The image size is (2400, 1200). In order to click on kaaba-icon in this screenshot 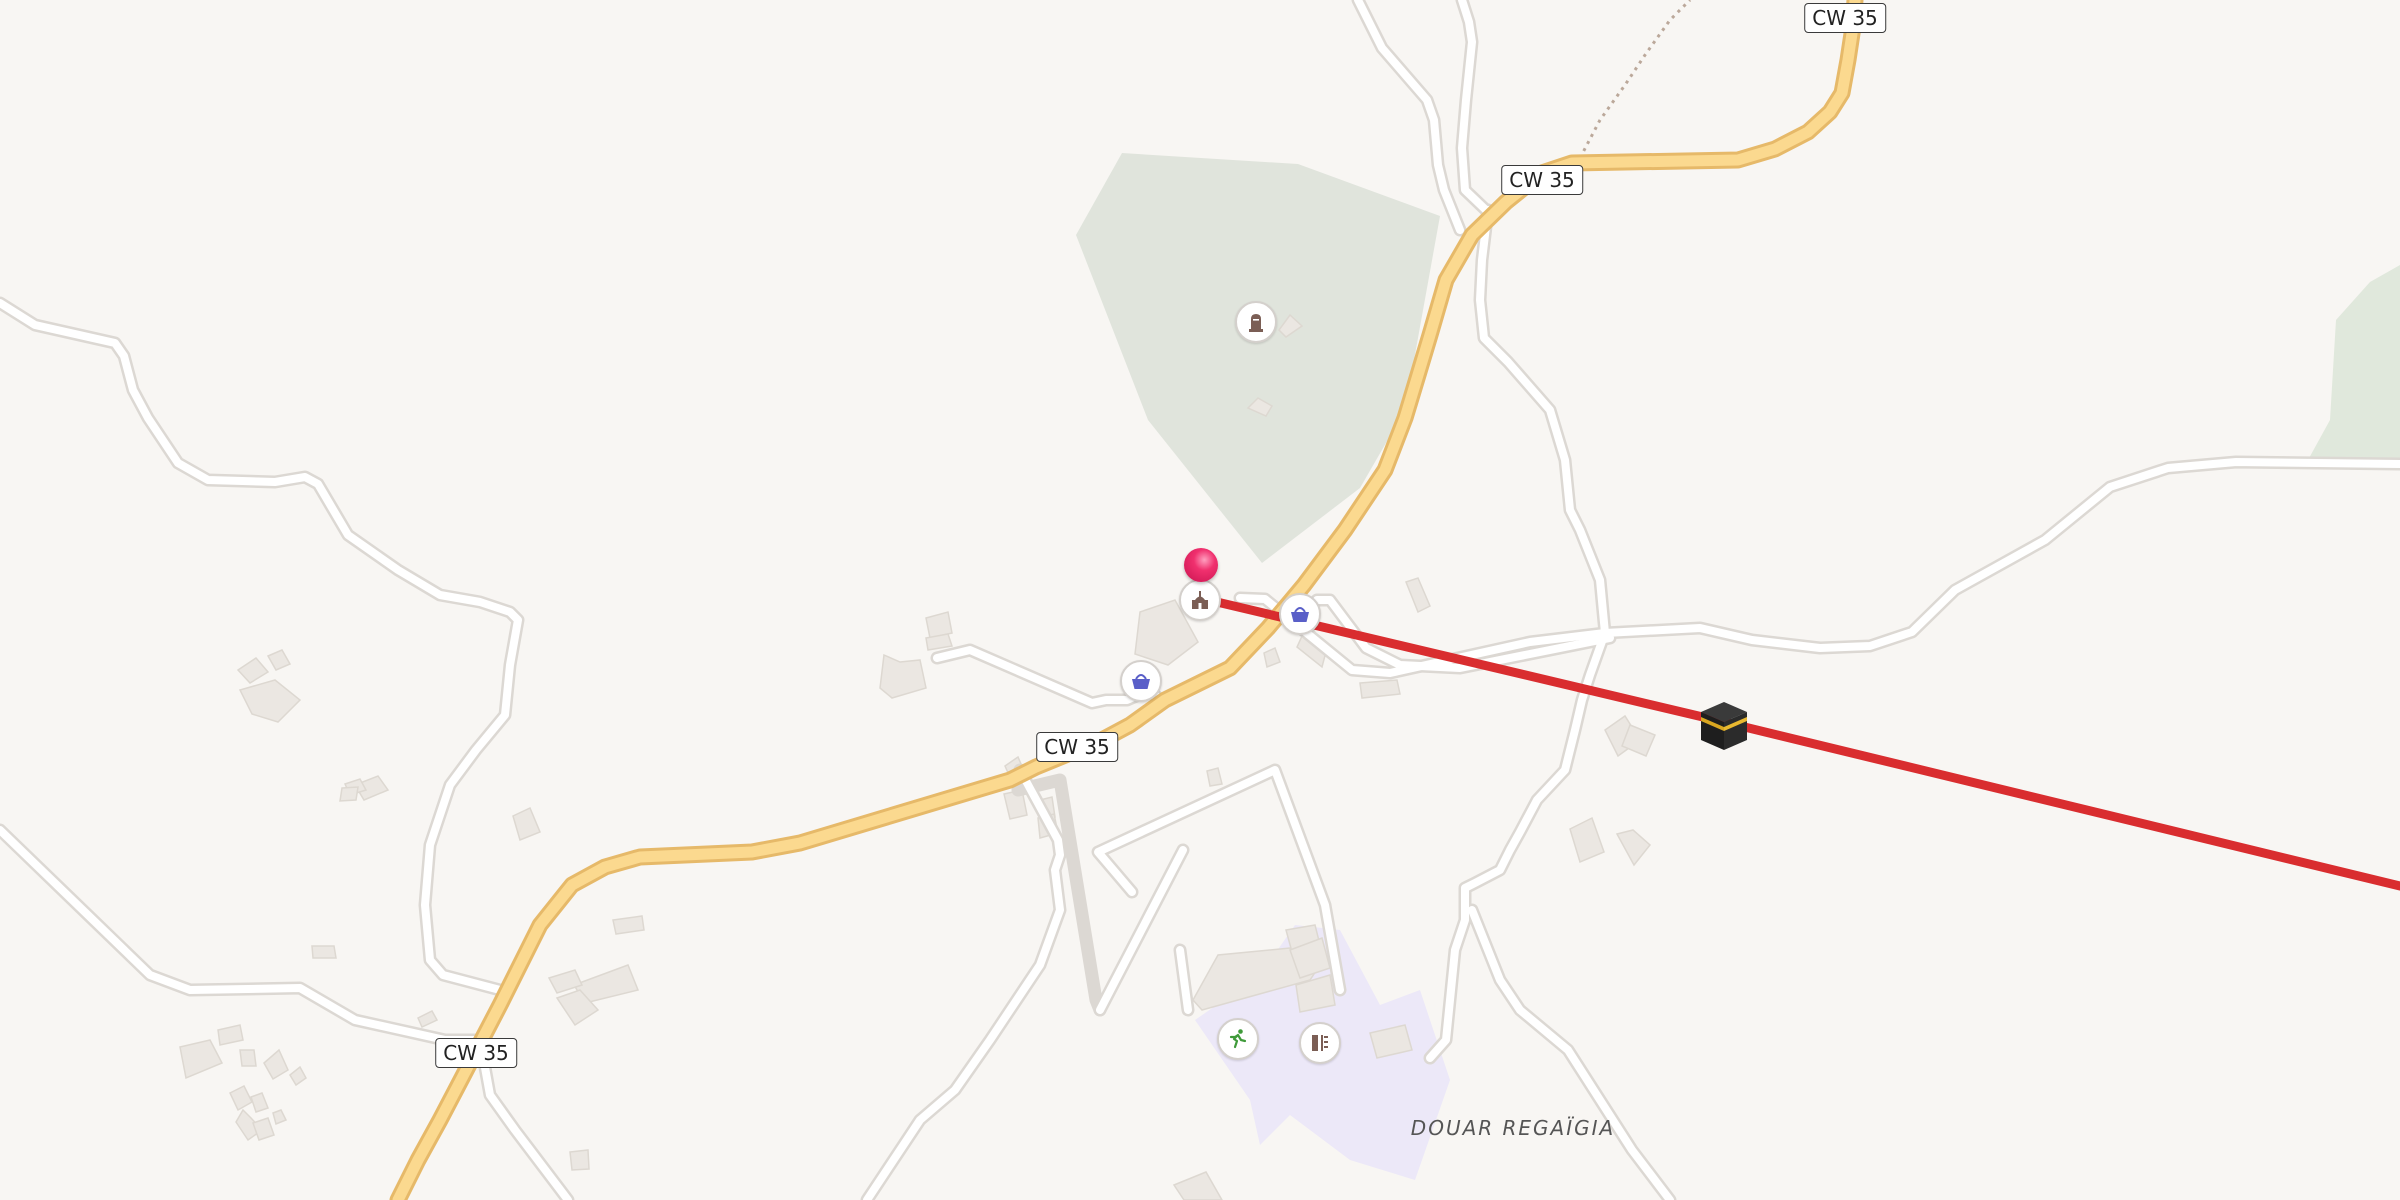, I will do `click(1724, 725)`.